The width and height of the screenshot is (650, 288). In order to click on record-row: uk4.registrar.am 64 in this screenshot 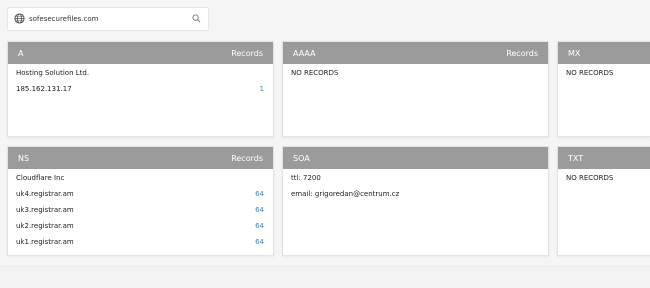, I will do `click(140, 194)`.